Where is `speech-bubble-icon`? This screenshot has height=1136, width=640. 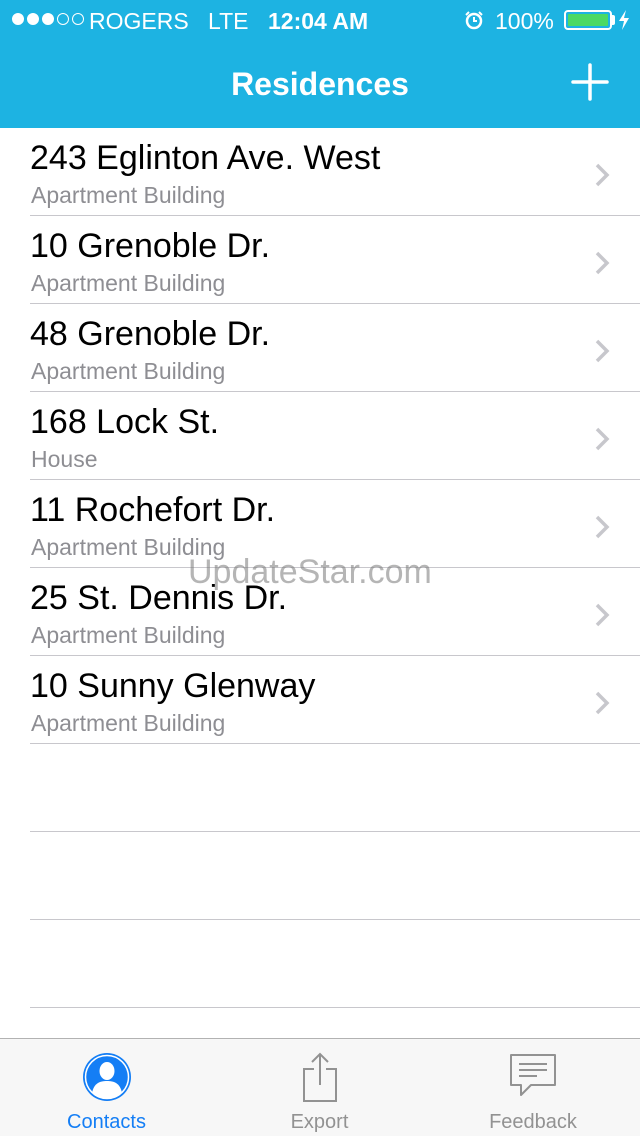 speech-bubble-icon is located at coordinates (533, 1075).